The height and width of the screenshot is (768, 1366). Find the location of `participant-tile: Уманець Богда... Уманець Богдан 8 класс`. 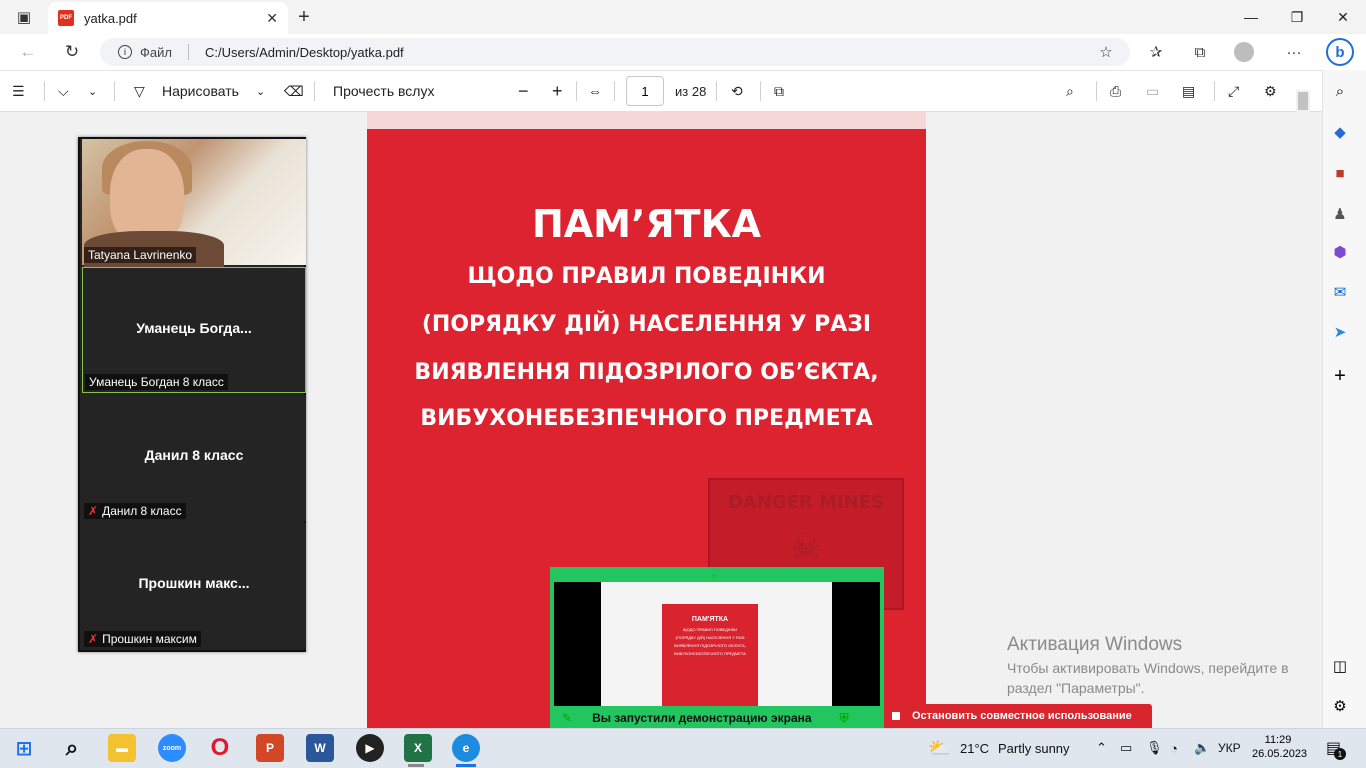

participant-tile: Уманець Богда... Уманець Богдан 8 класс is located at coordinates (194, 330).